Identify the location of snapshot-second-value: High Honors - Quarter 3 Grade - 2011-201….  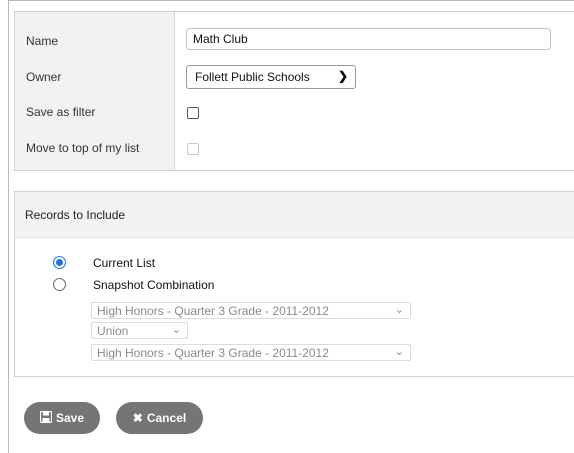
(213, 353).